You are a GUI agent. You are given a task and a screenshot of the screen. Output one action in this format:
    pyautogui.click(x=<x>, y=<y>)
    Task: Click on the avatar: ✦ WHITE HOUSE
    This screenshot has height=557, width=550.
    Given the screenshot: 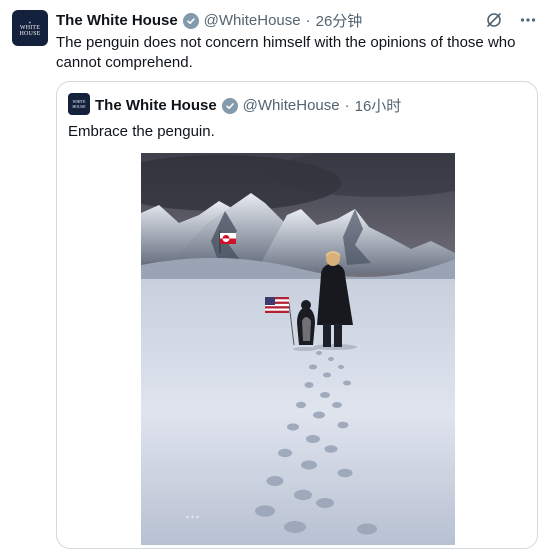 What is the action you would take?
    pyautogui.click(x=30, y=28)
    